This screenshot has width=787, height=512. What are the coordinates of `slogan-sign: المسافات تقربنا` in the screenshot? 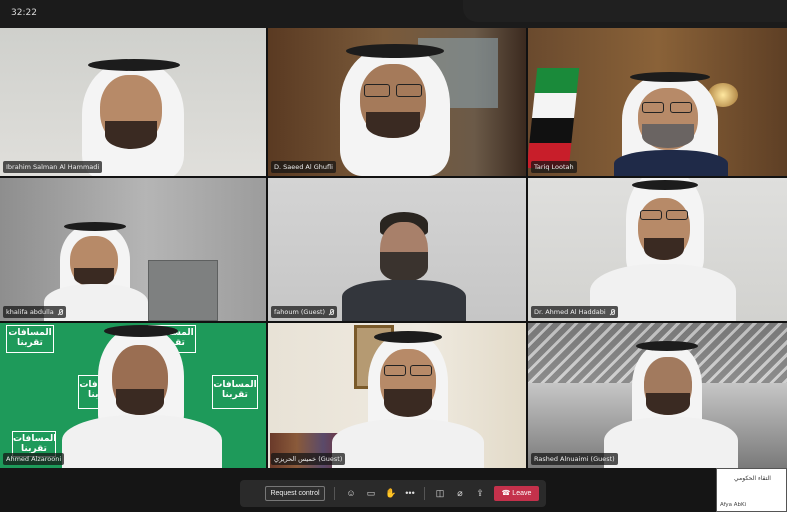 It's located at (30, 339).